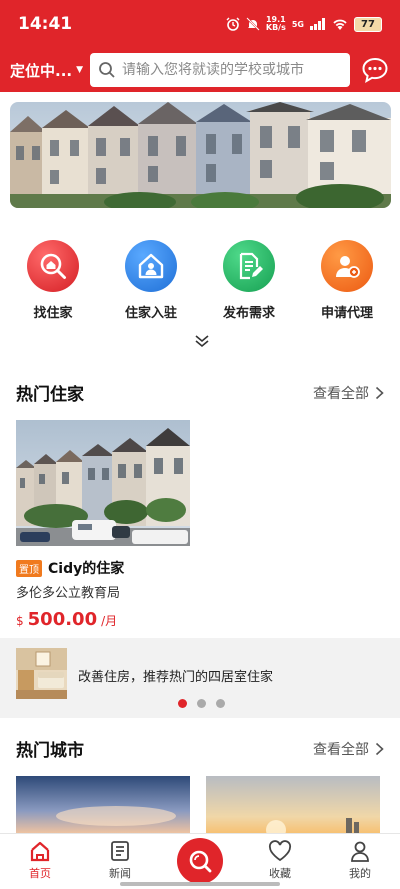 The height and width of the screenshot is (889, 400). What do you see at coordinates (68, 593) in the screenshot?
I see `home-location: 多伦多公立教育局` at bounding box center [68, 593].